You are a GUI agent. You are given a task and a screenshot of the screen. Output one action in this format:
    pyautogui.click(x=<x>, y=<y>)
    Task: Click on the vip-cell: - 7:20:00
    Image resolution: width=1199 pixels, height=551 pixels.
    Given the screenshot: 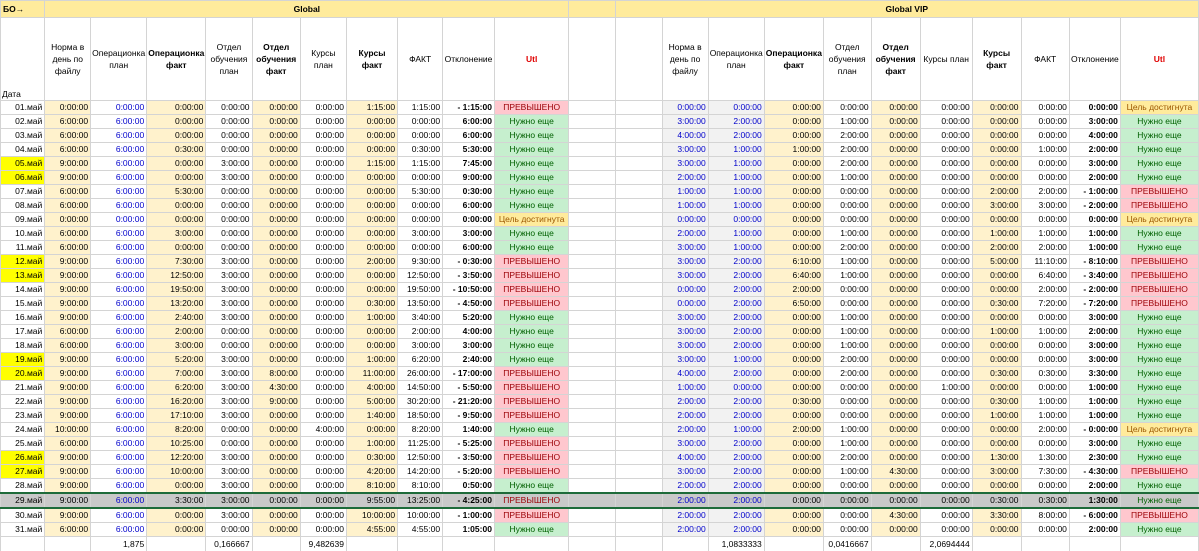 What is the action you would take?
    pyautogui.click(x=1094, y=303)
    